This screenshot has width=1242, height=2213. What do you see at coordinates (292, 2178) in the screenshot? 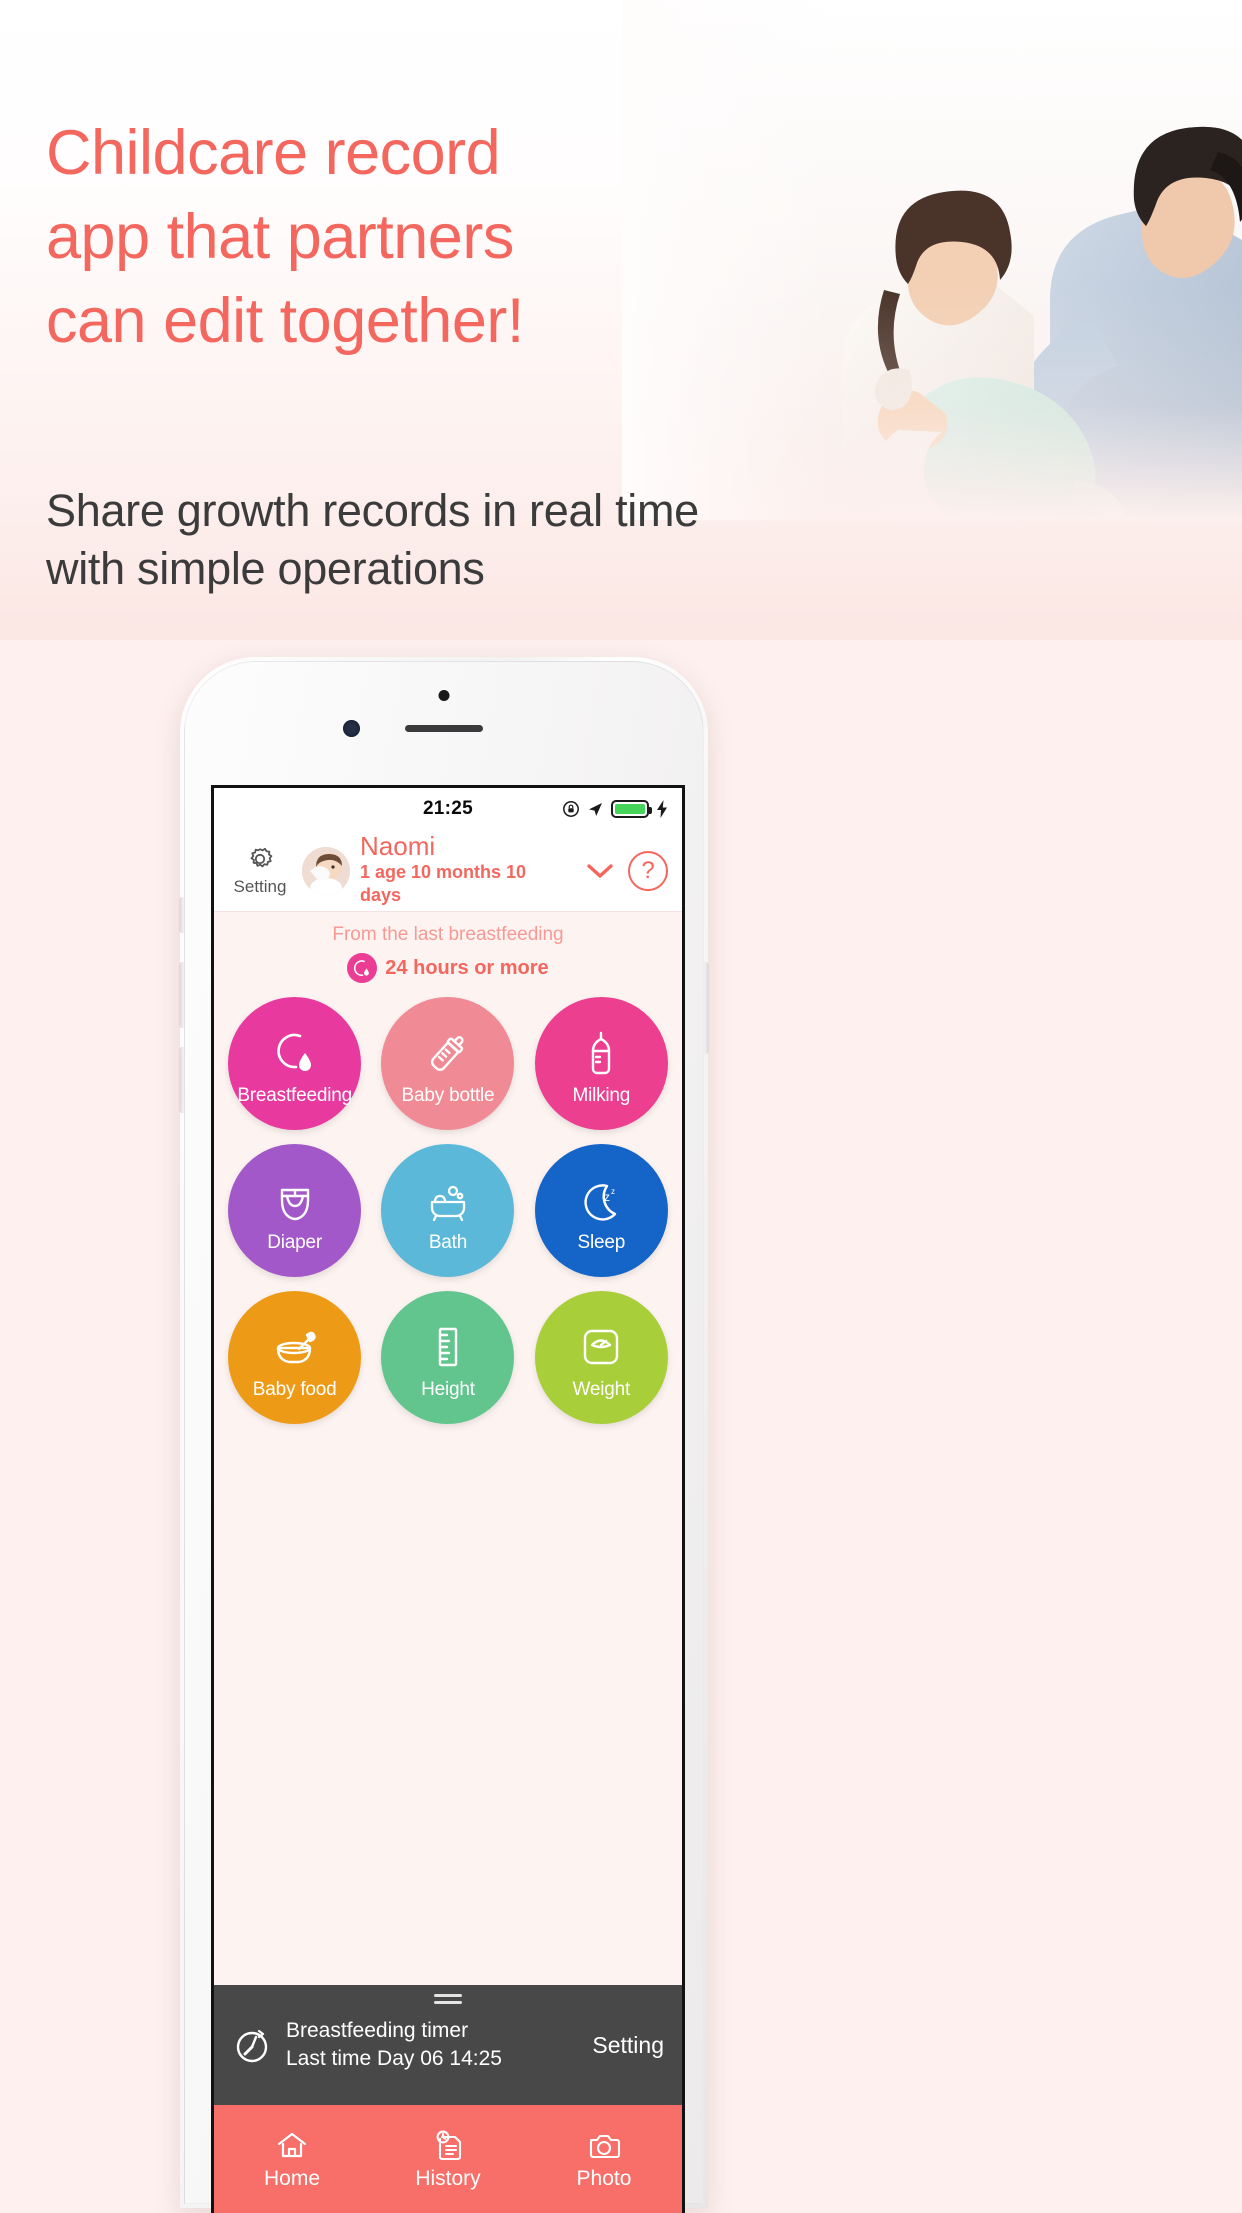
I see `tab-label: Home` at bounding box center [292, 2178].